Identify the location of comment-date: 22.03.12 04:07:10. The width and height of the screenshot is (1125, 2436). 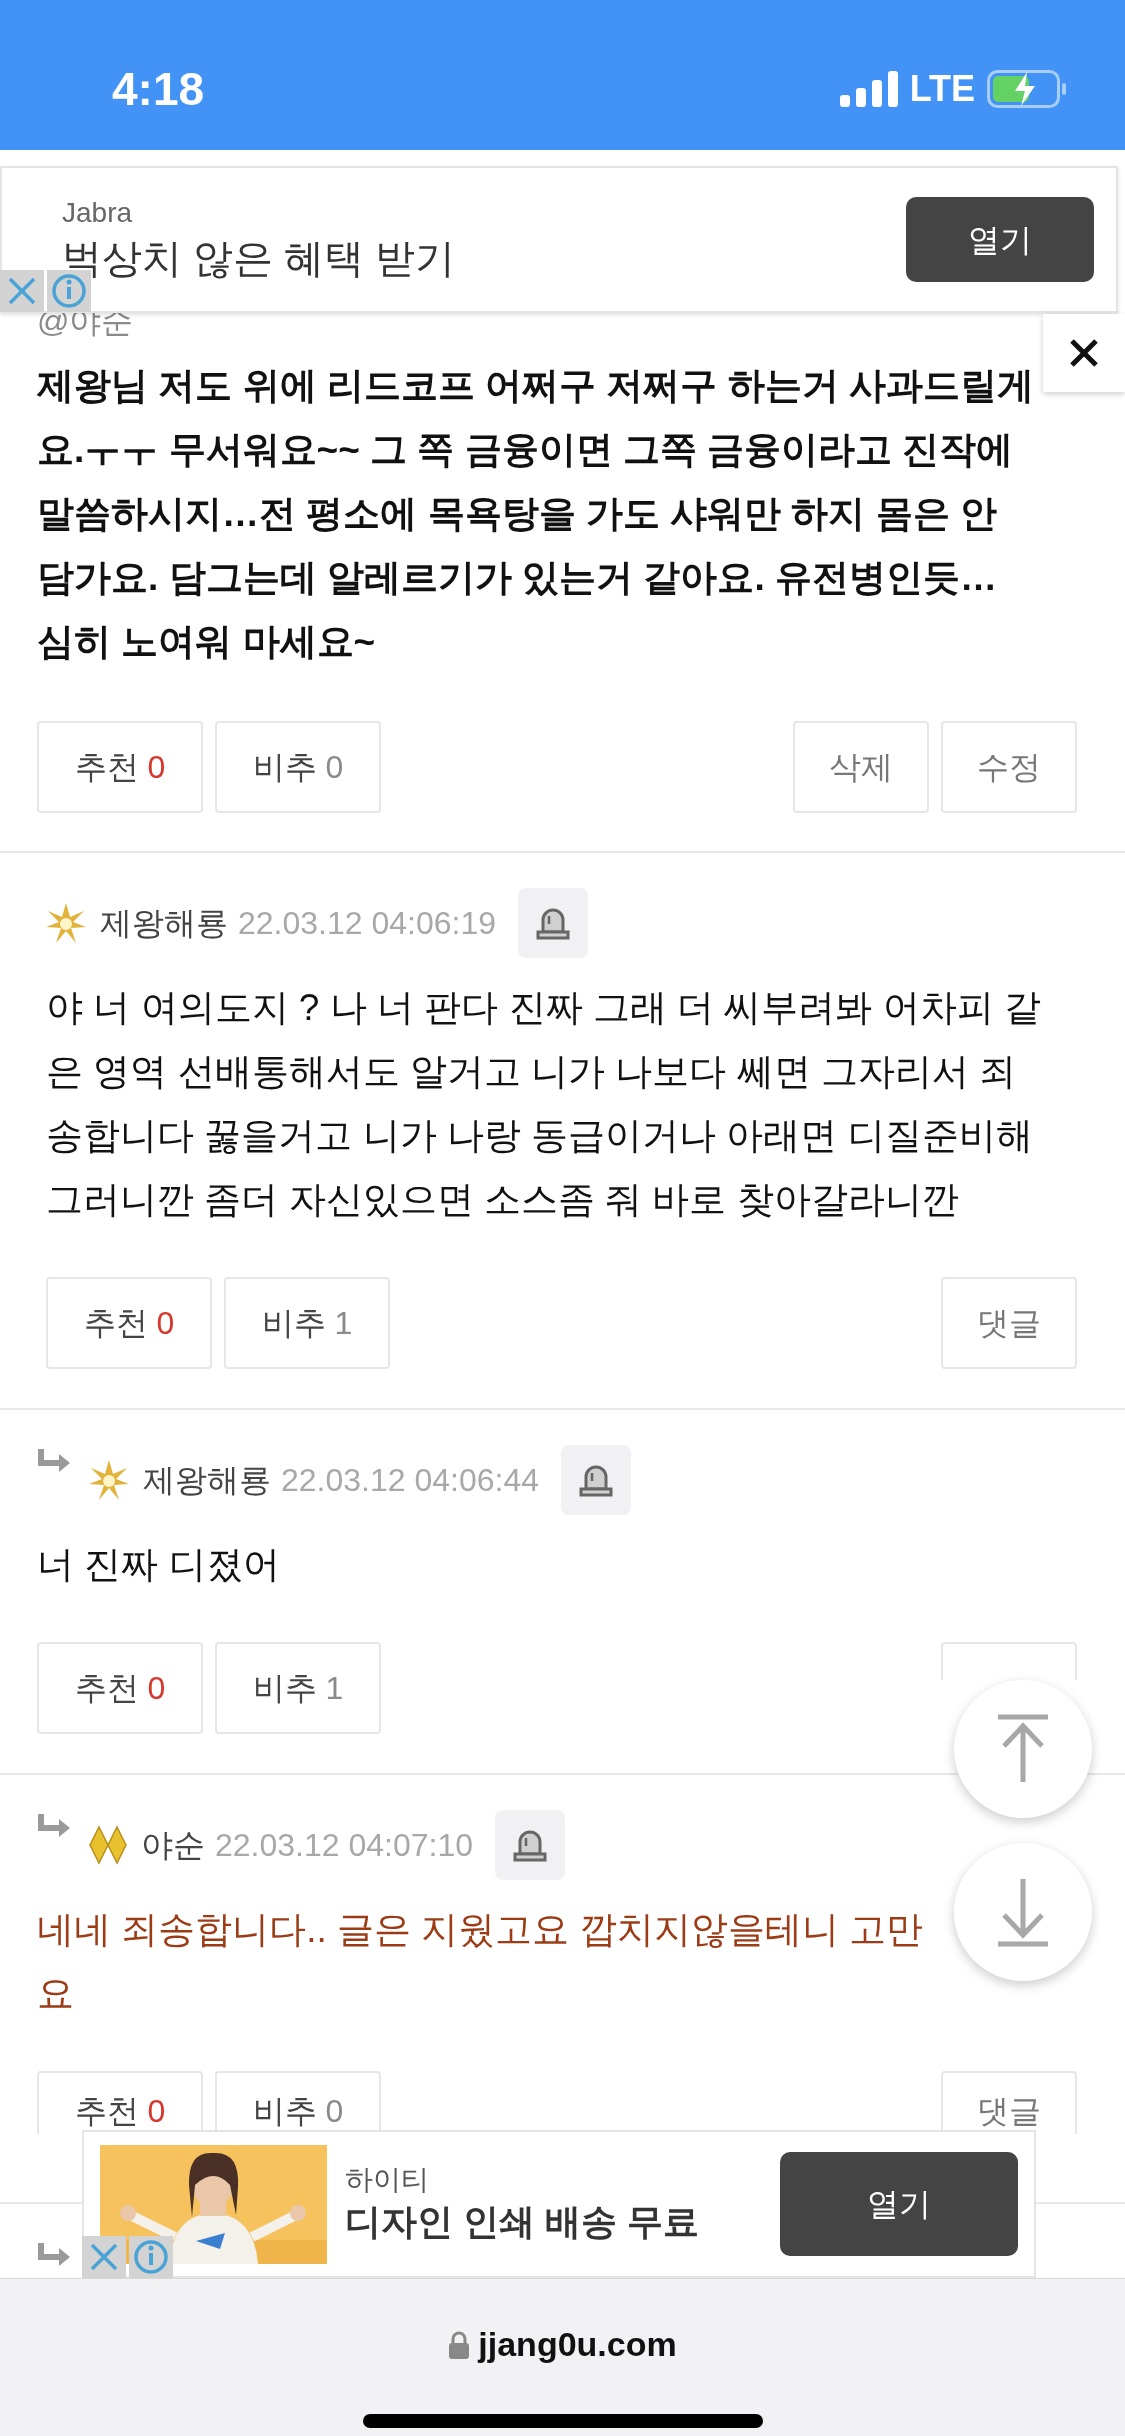
(344, 1845).